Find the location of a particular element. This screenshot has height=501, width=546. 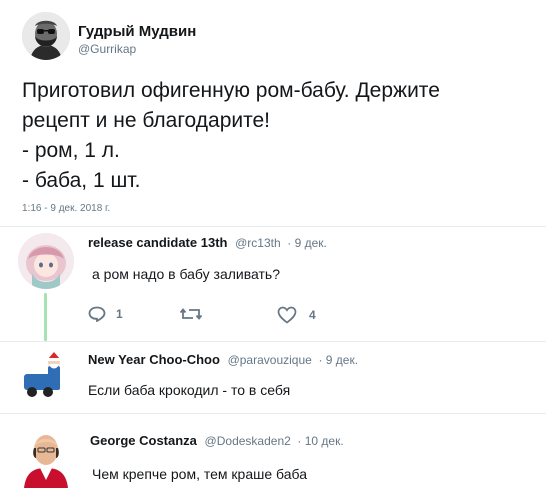

reply-author-name: release candidate 13th is located at coordinates (157, 242).